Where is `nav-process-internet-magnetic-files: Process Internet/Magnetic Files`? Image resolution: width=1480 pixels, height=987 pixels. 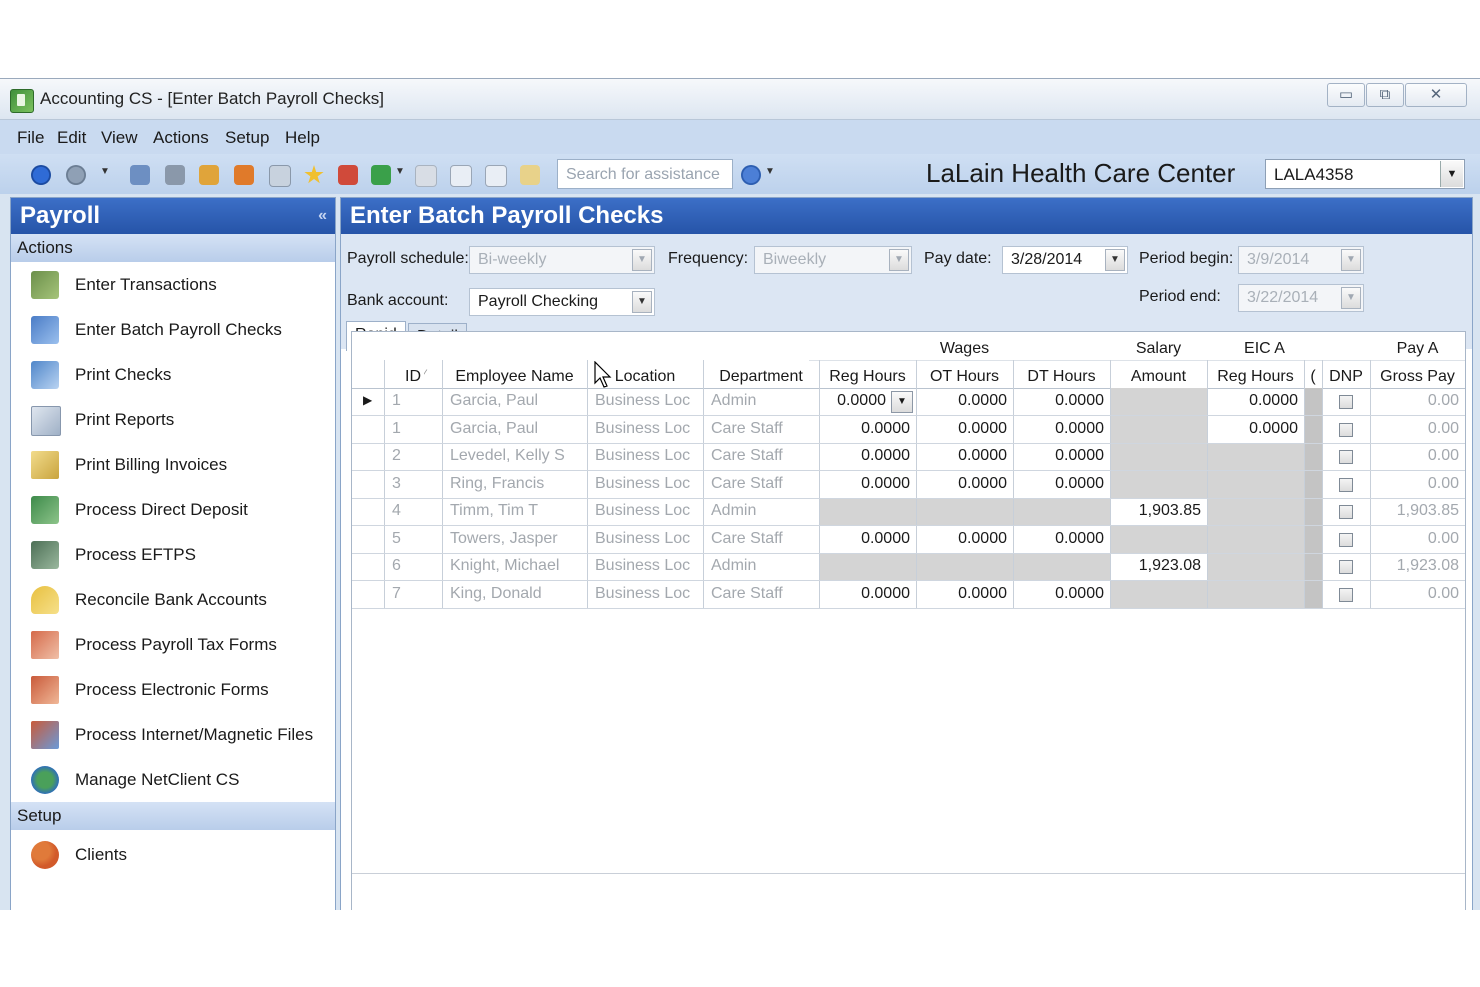
nav-process-internet-magnetic-files: Process Internet/Magnetic Files is located at coordinates (173, 734).